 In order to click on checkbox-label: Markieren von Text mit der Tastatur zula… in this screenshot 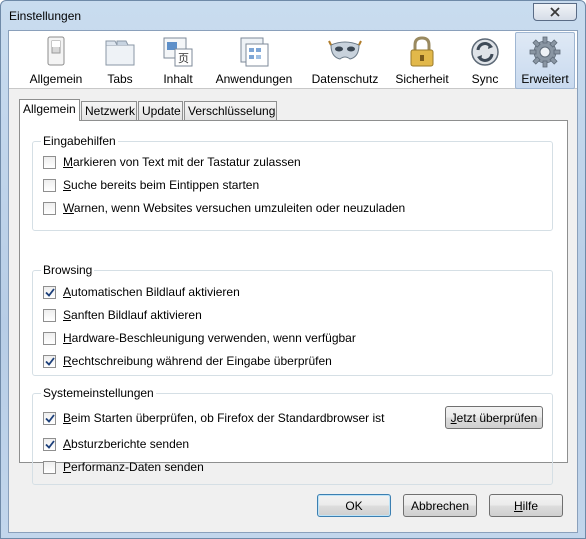, I will do `click(182, 162)`.